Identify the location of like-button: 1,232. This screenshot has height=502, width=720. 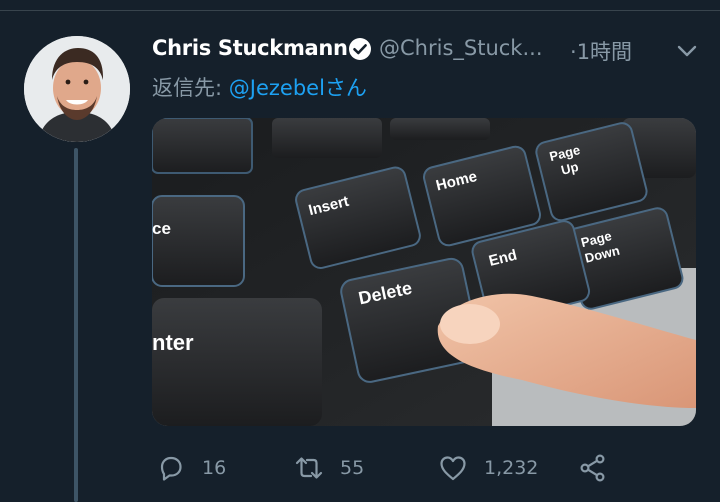
(488, 468).